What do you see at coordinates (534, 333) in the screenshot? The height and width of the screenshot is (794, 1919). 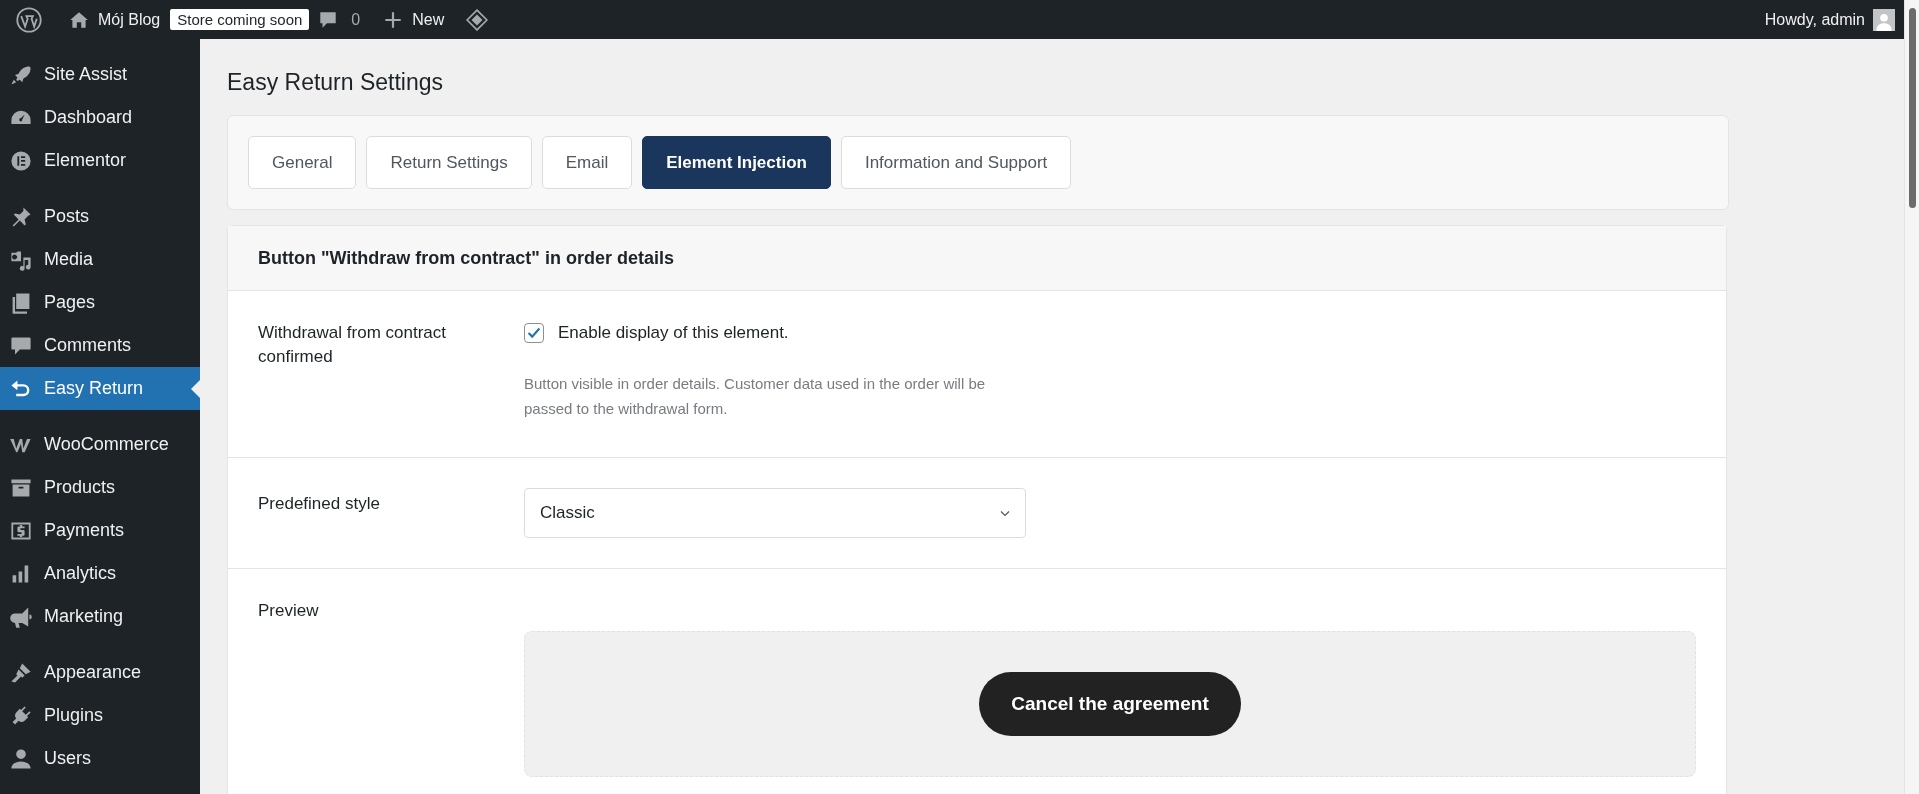 I see `enable-checkbox` at bounding box center [534, 333].